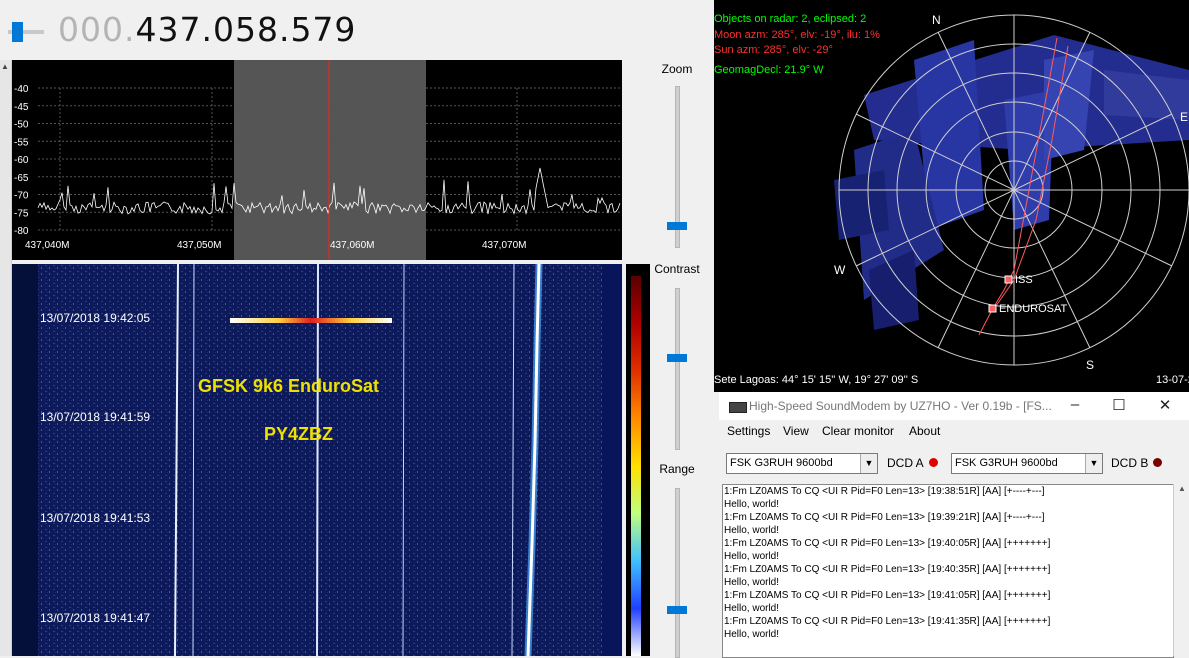  Describe the element at coordinates (1130, 463) in the screenshot. I see `dcd-b-label: DCD B` at that location.